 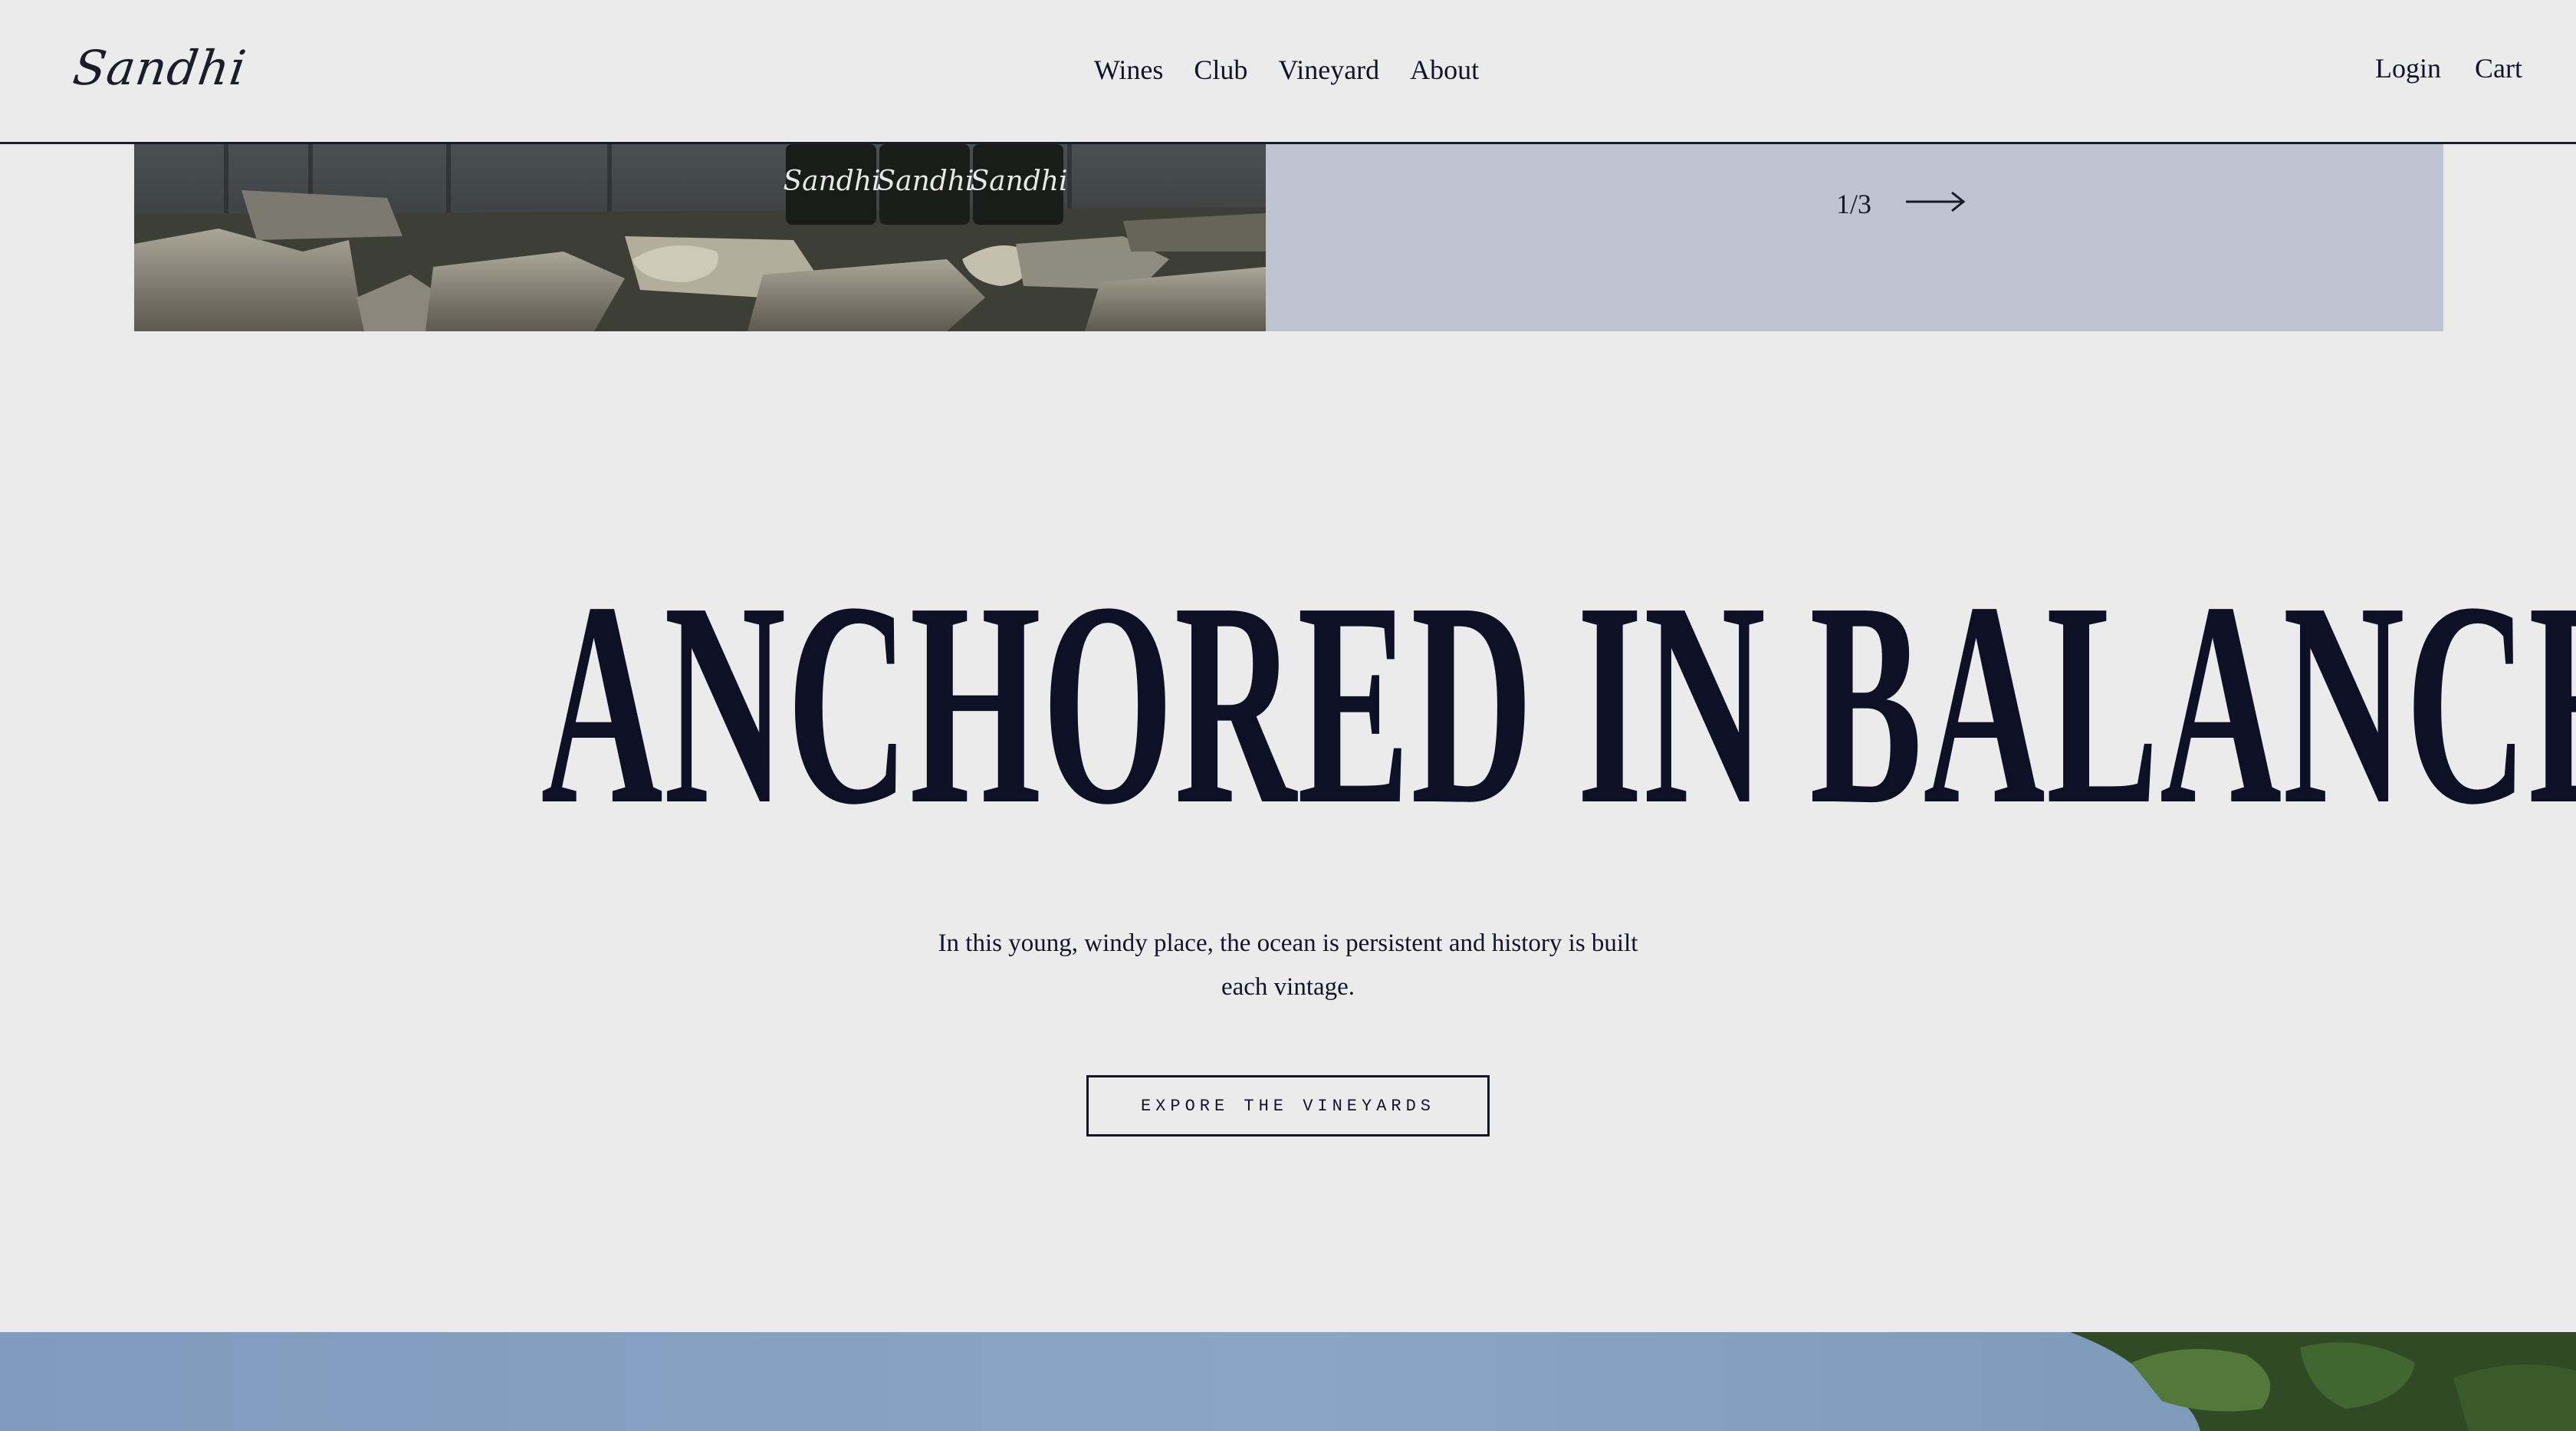 I want to click on account-links: Login Cart, so click(x=2448, y=68).